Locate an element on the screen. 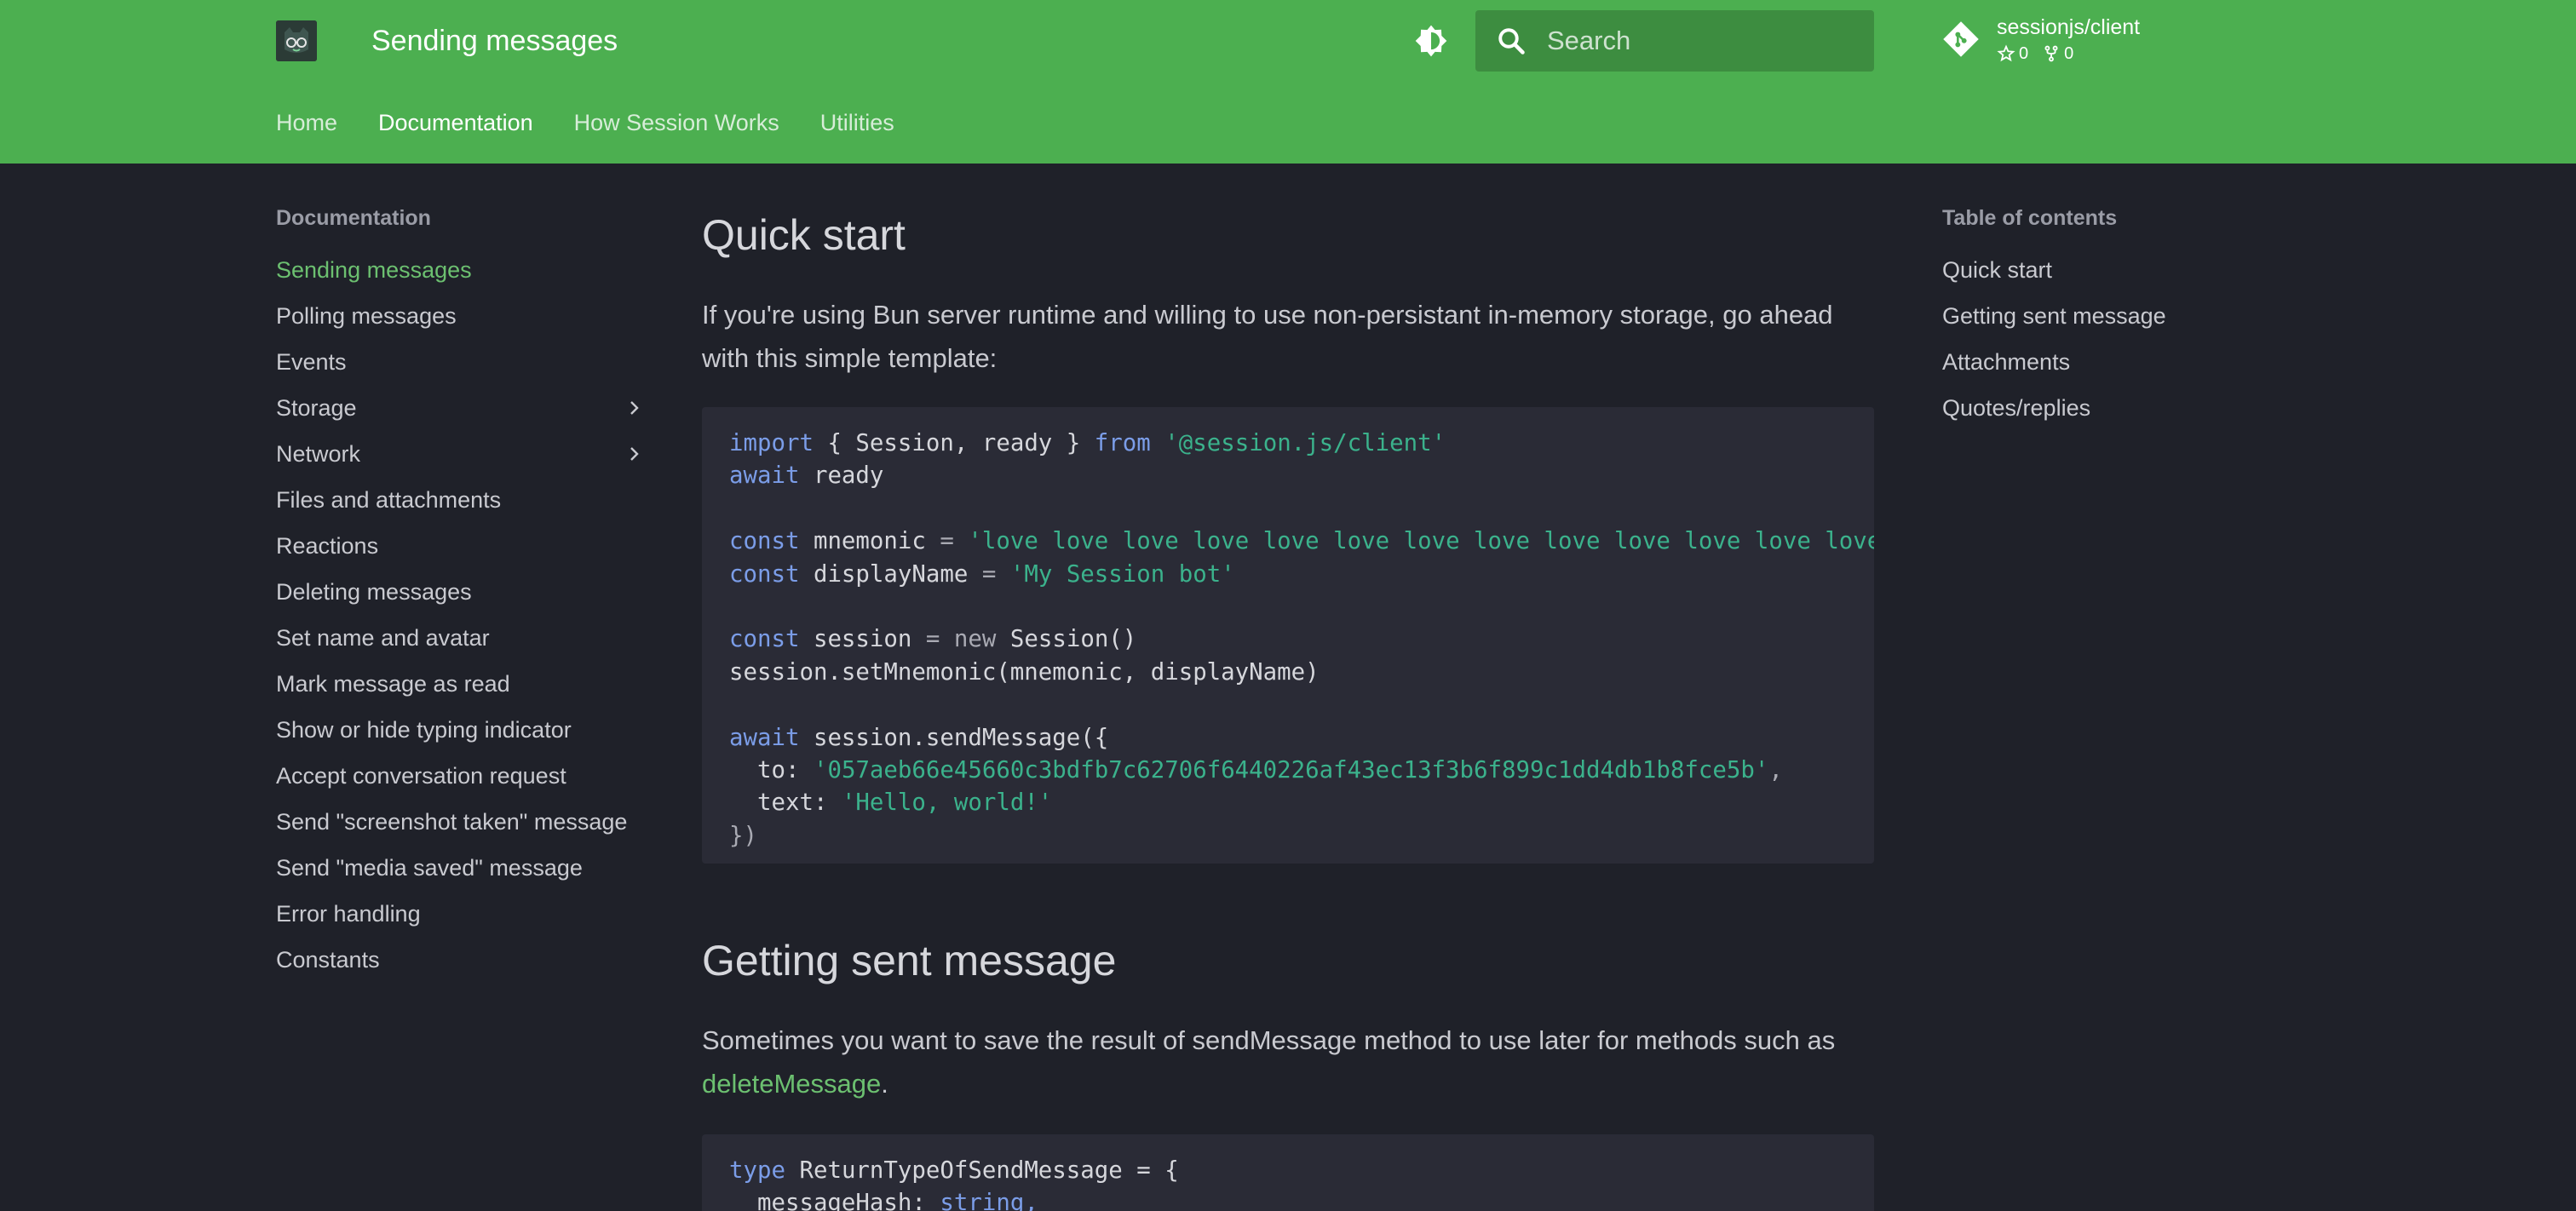 The image size is (2576, 1211). stars-count: 0 is located at coordinates (2012, 54).